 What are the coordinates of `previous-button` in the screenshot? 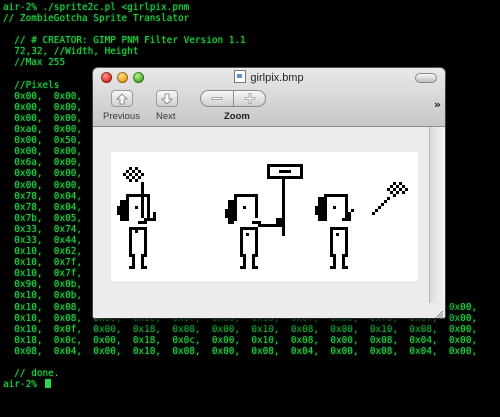 It's located at (122, 98).